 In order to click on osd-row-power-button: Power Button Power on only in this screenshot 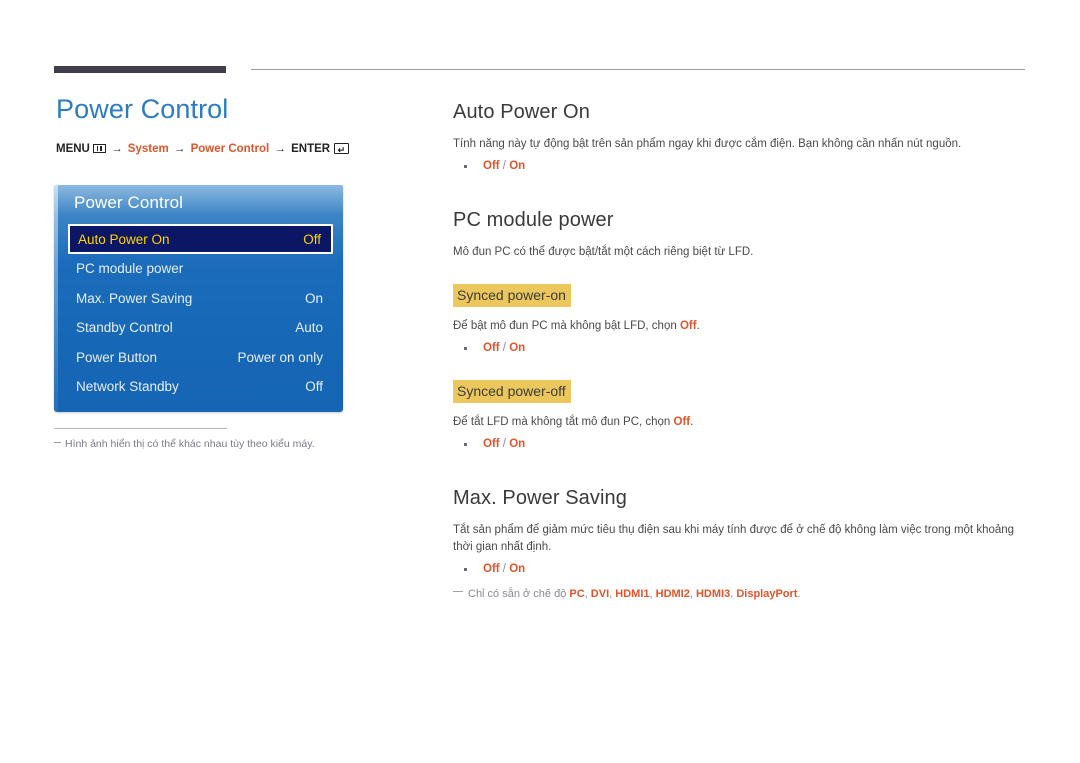, I will do `click(200, 358)`.